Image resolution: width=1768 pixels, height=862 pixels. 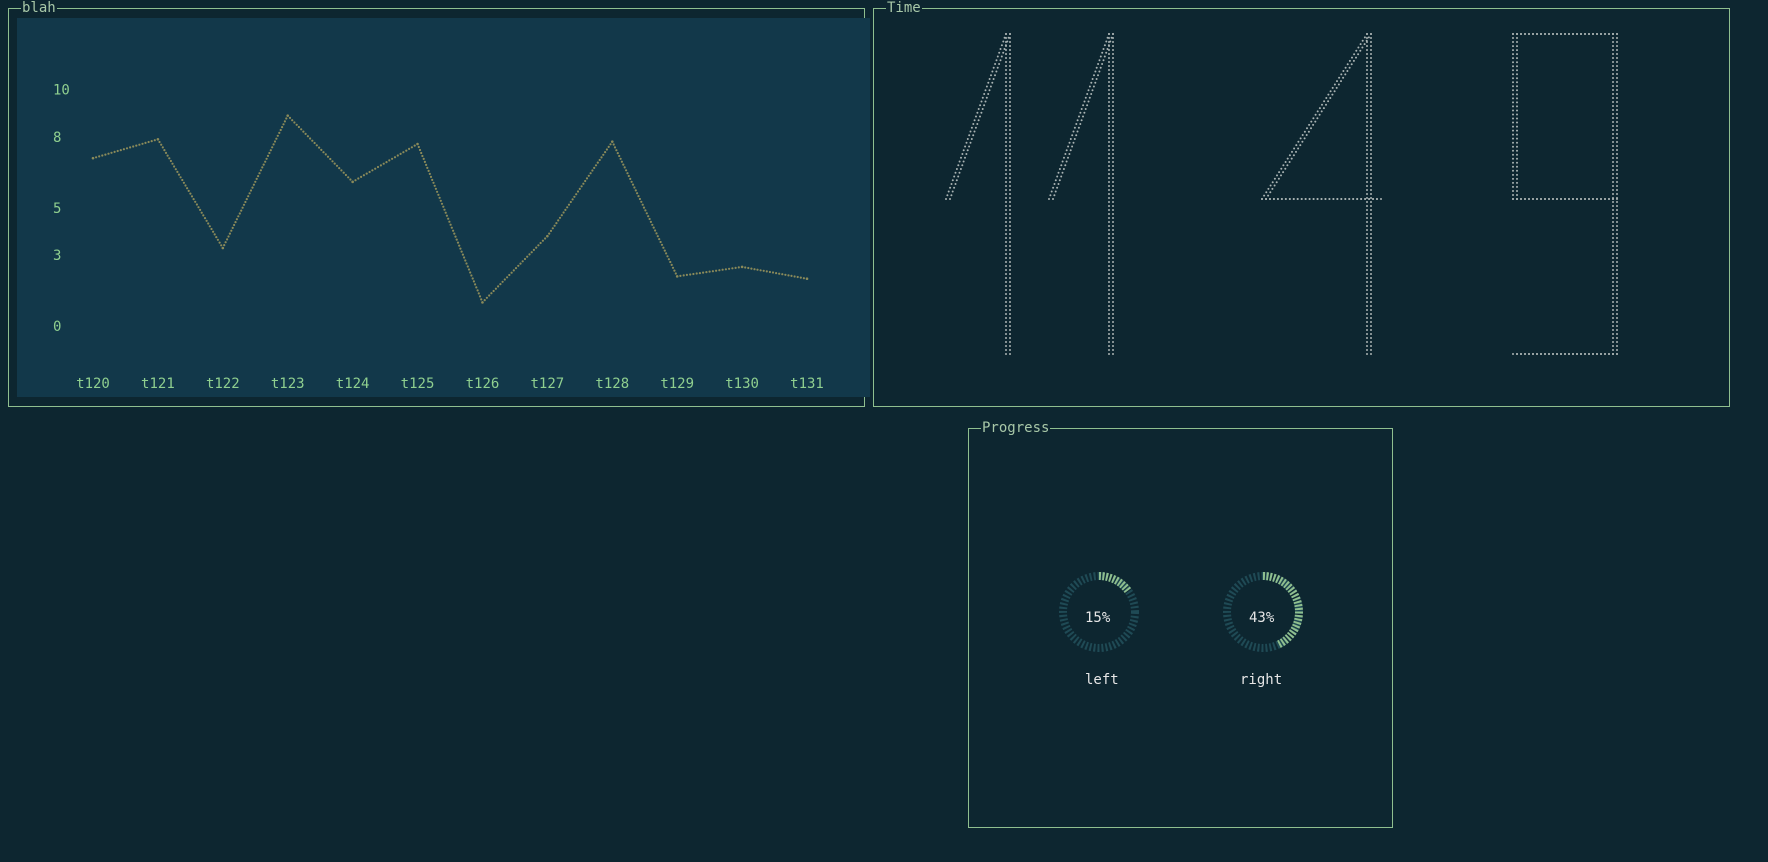 I want to click on big-clock-display, so click(x=1281, y=194).